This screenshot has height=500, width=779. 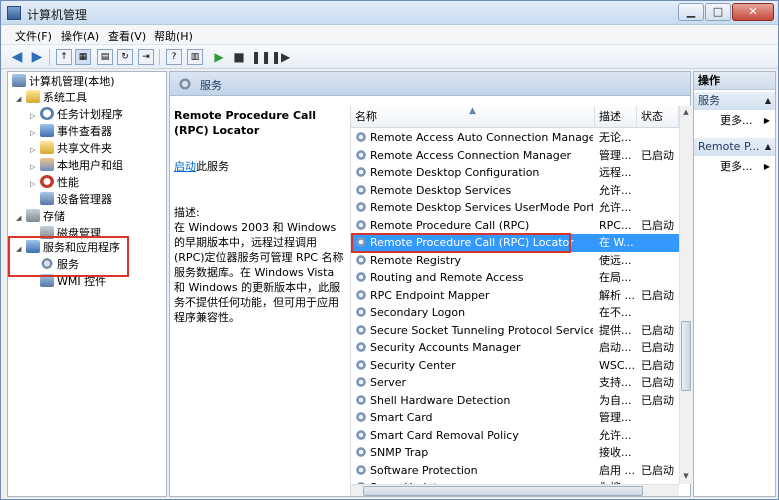 I want to click on show-action-pane-icon: ▥, so click(x=195, y=57).